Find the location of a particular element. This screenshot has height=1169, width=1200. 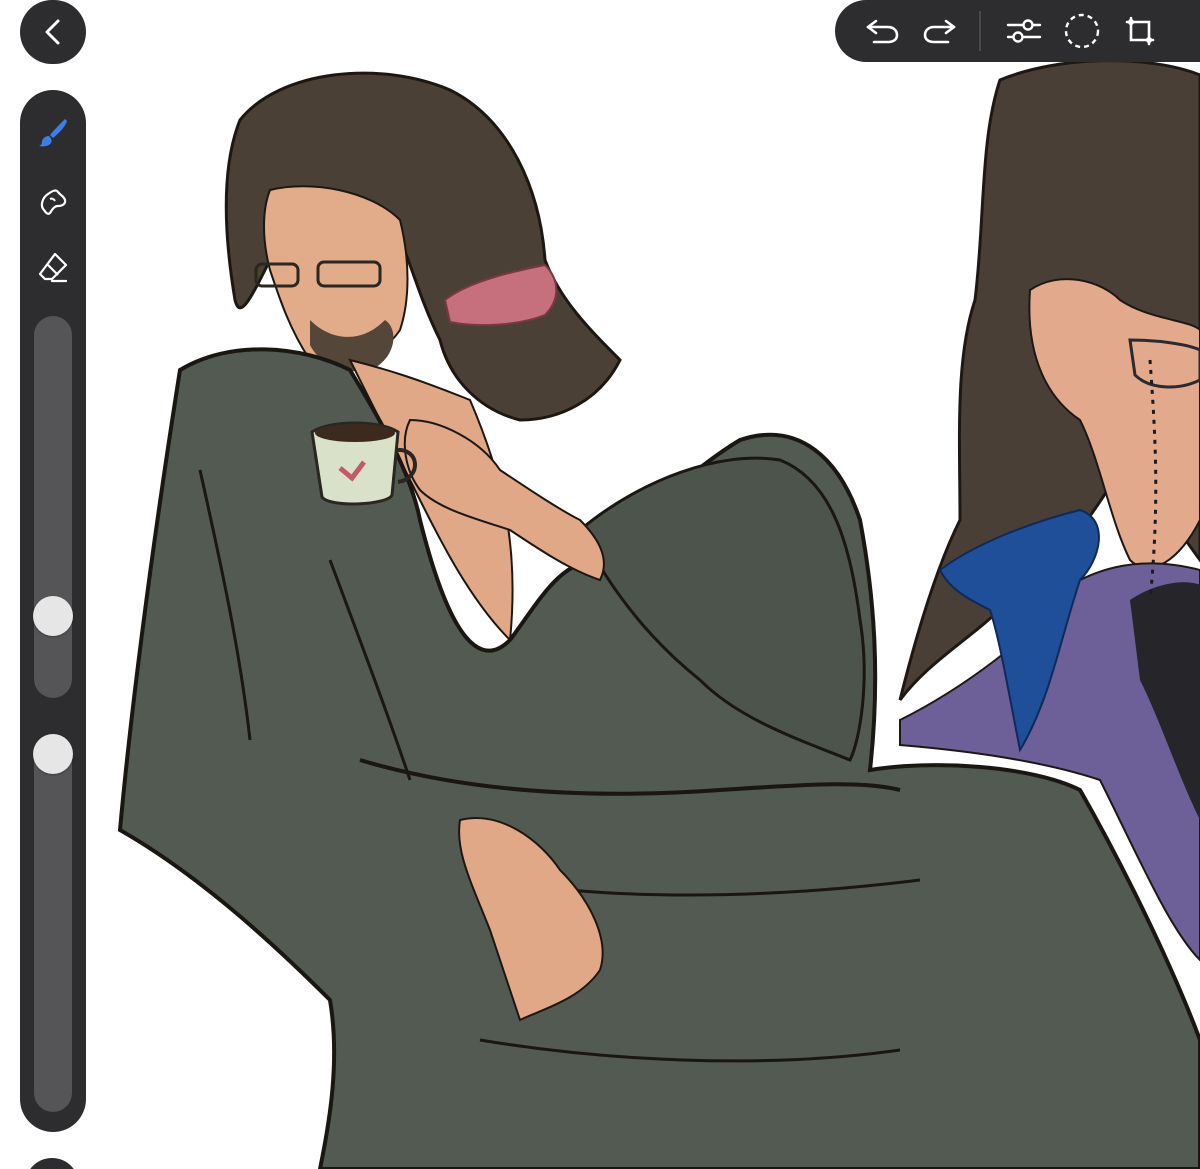

selection-button is located at coordinates (1082, 31).